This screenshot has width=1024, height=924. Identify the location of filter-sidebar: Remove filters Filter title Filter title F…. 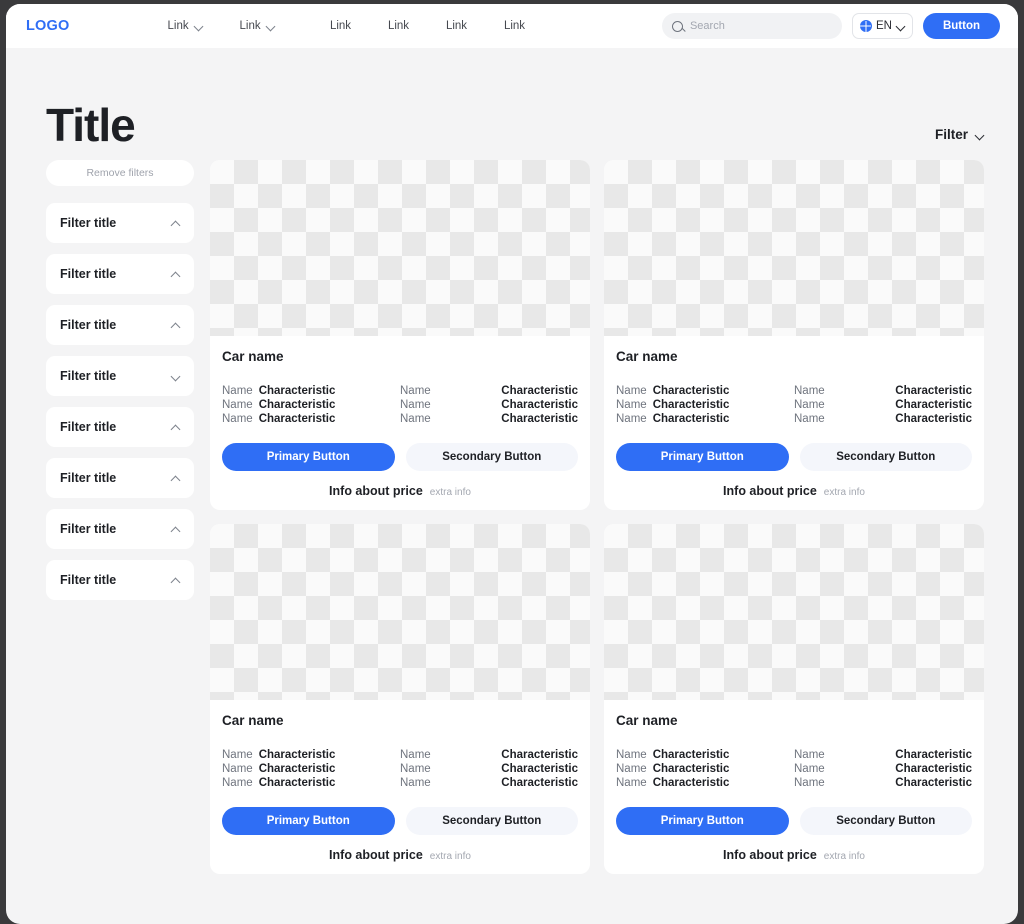
(120, 517).